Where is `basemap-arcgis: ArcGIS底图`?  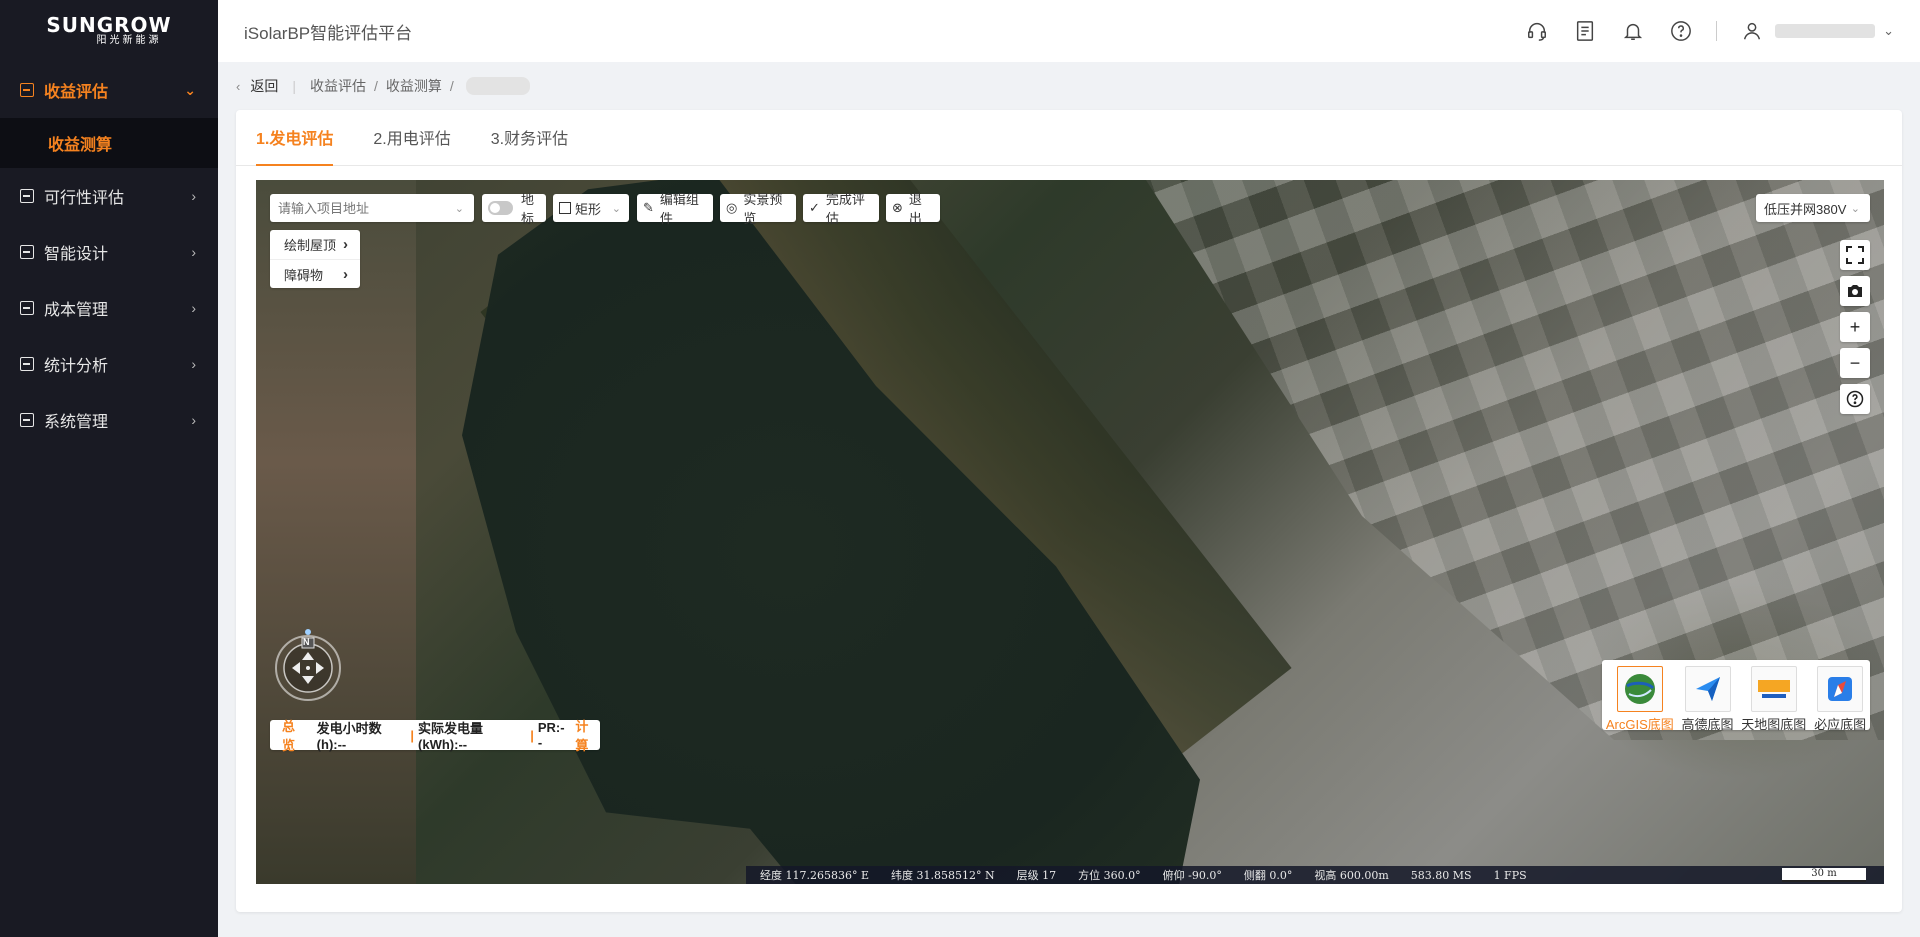 basemap-arcgis: ArcGIS底图 is located at coordinates (1640, 699).